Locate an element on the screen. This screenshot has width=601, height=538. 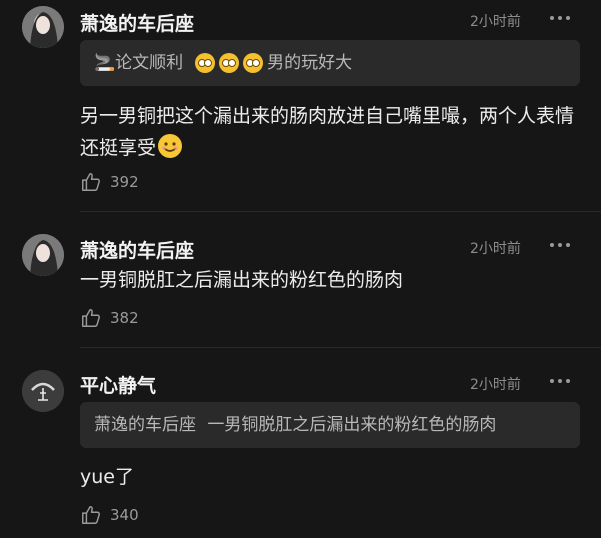
quote-prefix: 🚬论文顺利 is located at coordinates (139, 63).